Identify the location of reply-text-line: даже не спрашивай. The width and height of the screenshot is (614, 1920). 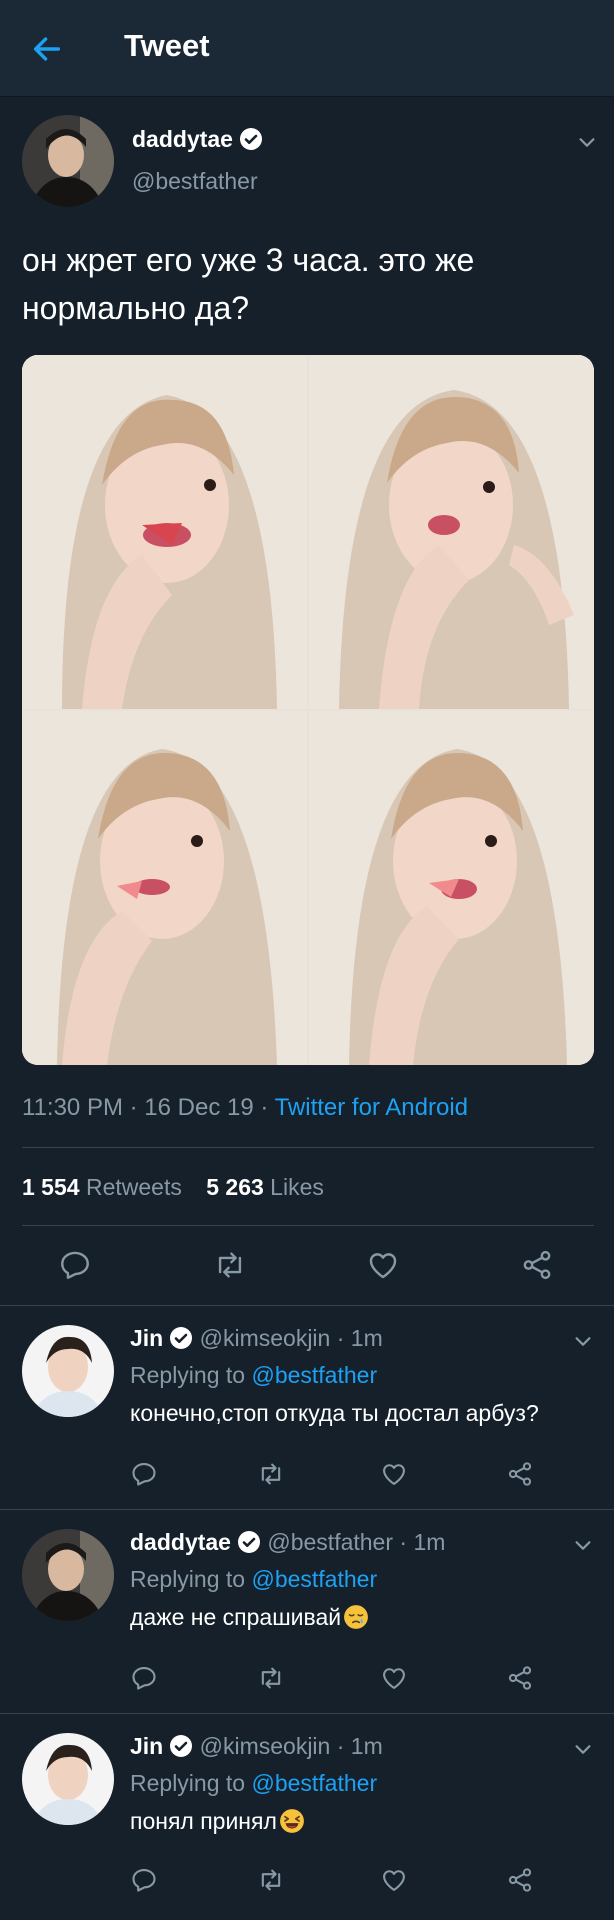
(249, 1617).